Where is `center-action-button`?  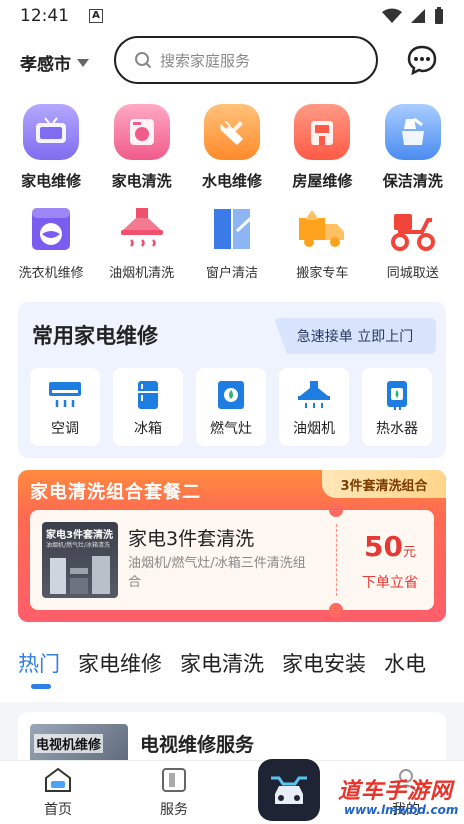 center-action-button is located at coordinates (289, 790).